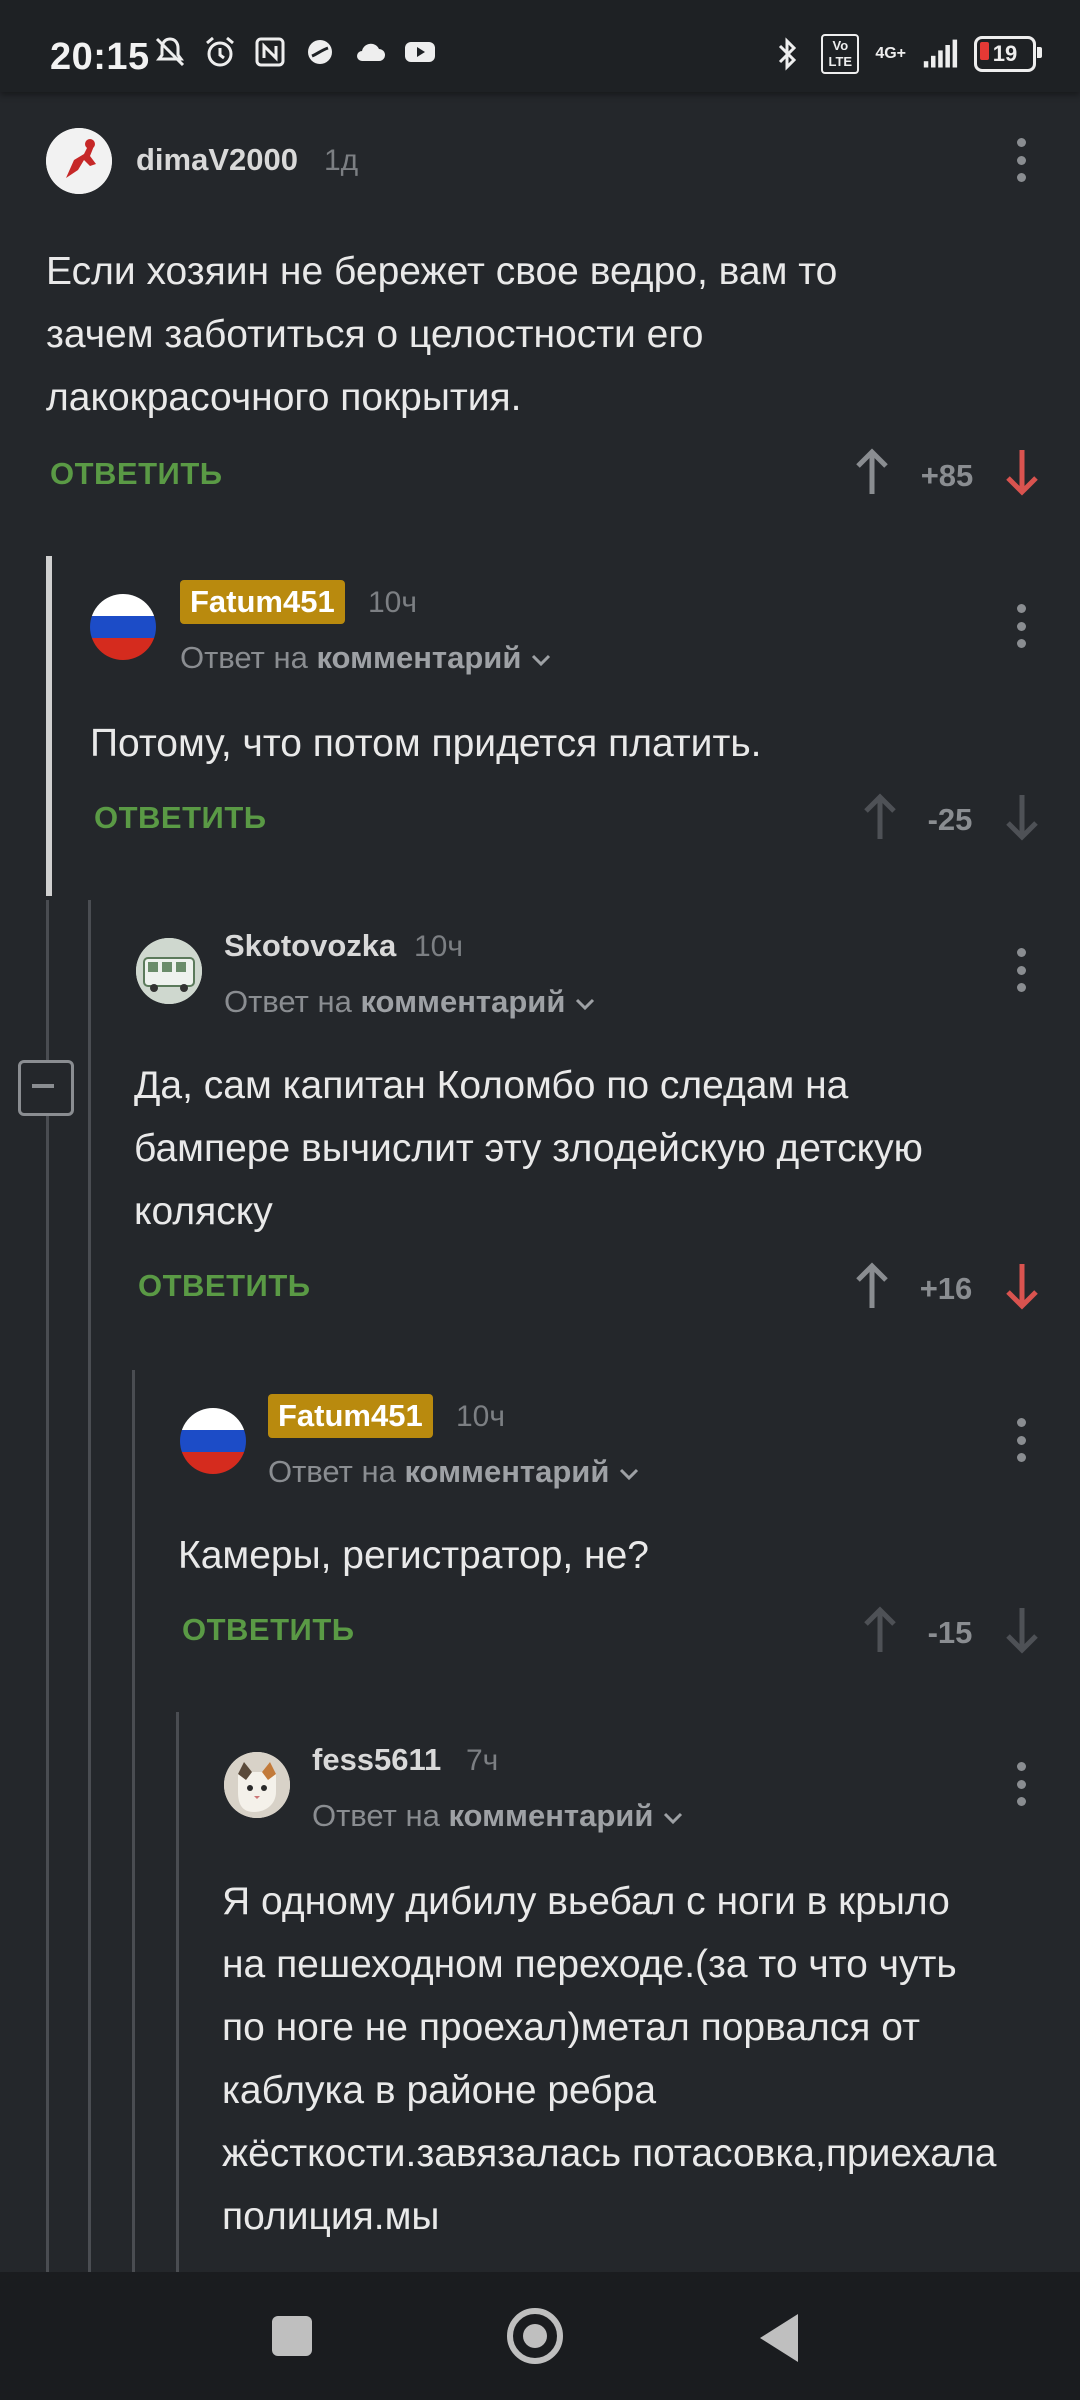 Image resolution: width=1080 pixels, height=2400 pixels. What do you see at coordinates (376, 1760) in the screenshot?
I see `username: fess5611` at bounding box center [376, 1760].